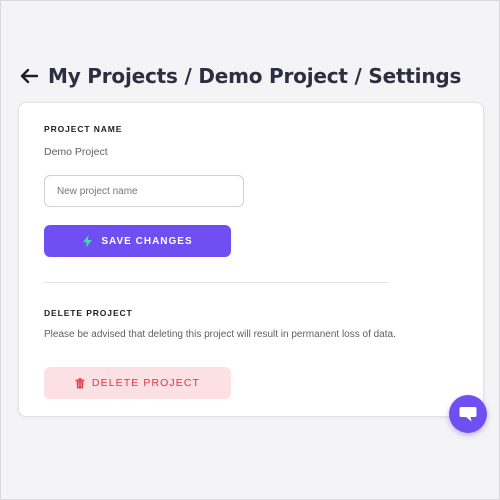  I want to click on delete-project-button: DELETE PROJECT, so click(137, 383).